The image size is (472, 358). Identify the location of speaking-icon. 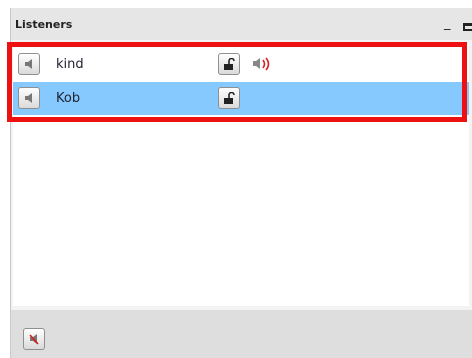
(261, 64).